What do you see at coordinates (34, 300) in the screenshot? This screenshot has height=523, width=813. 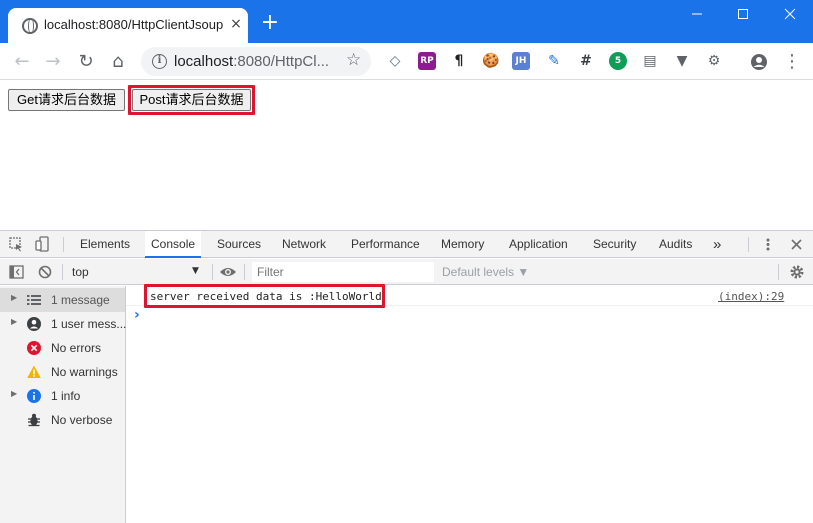 I see `list-icon` at bounding box center [34, 300].